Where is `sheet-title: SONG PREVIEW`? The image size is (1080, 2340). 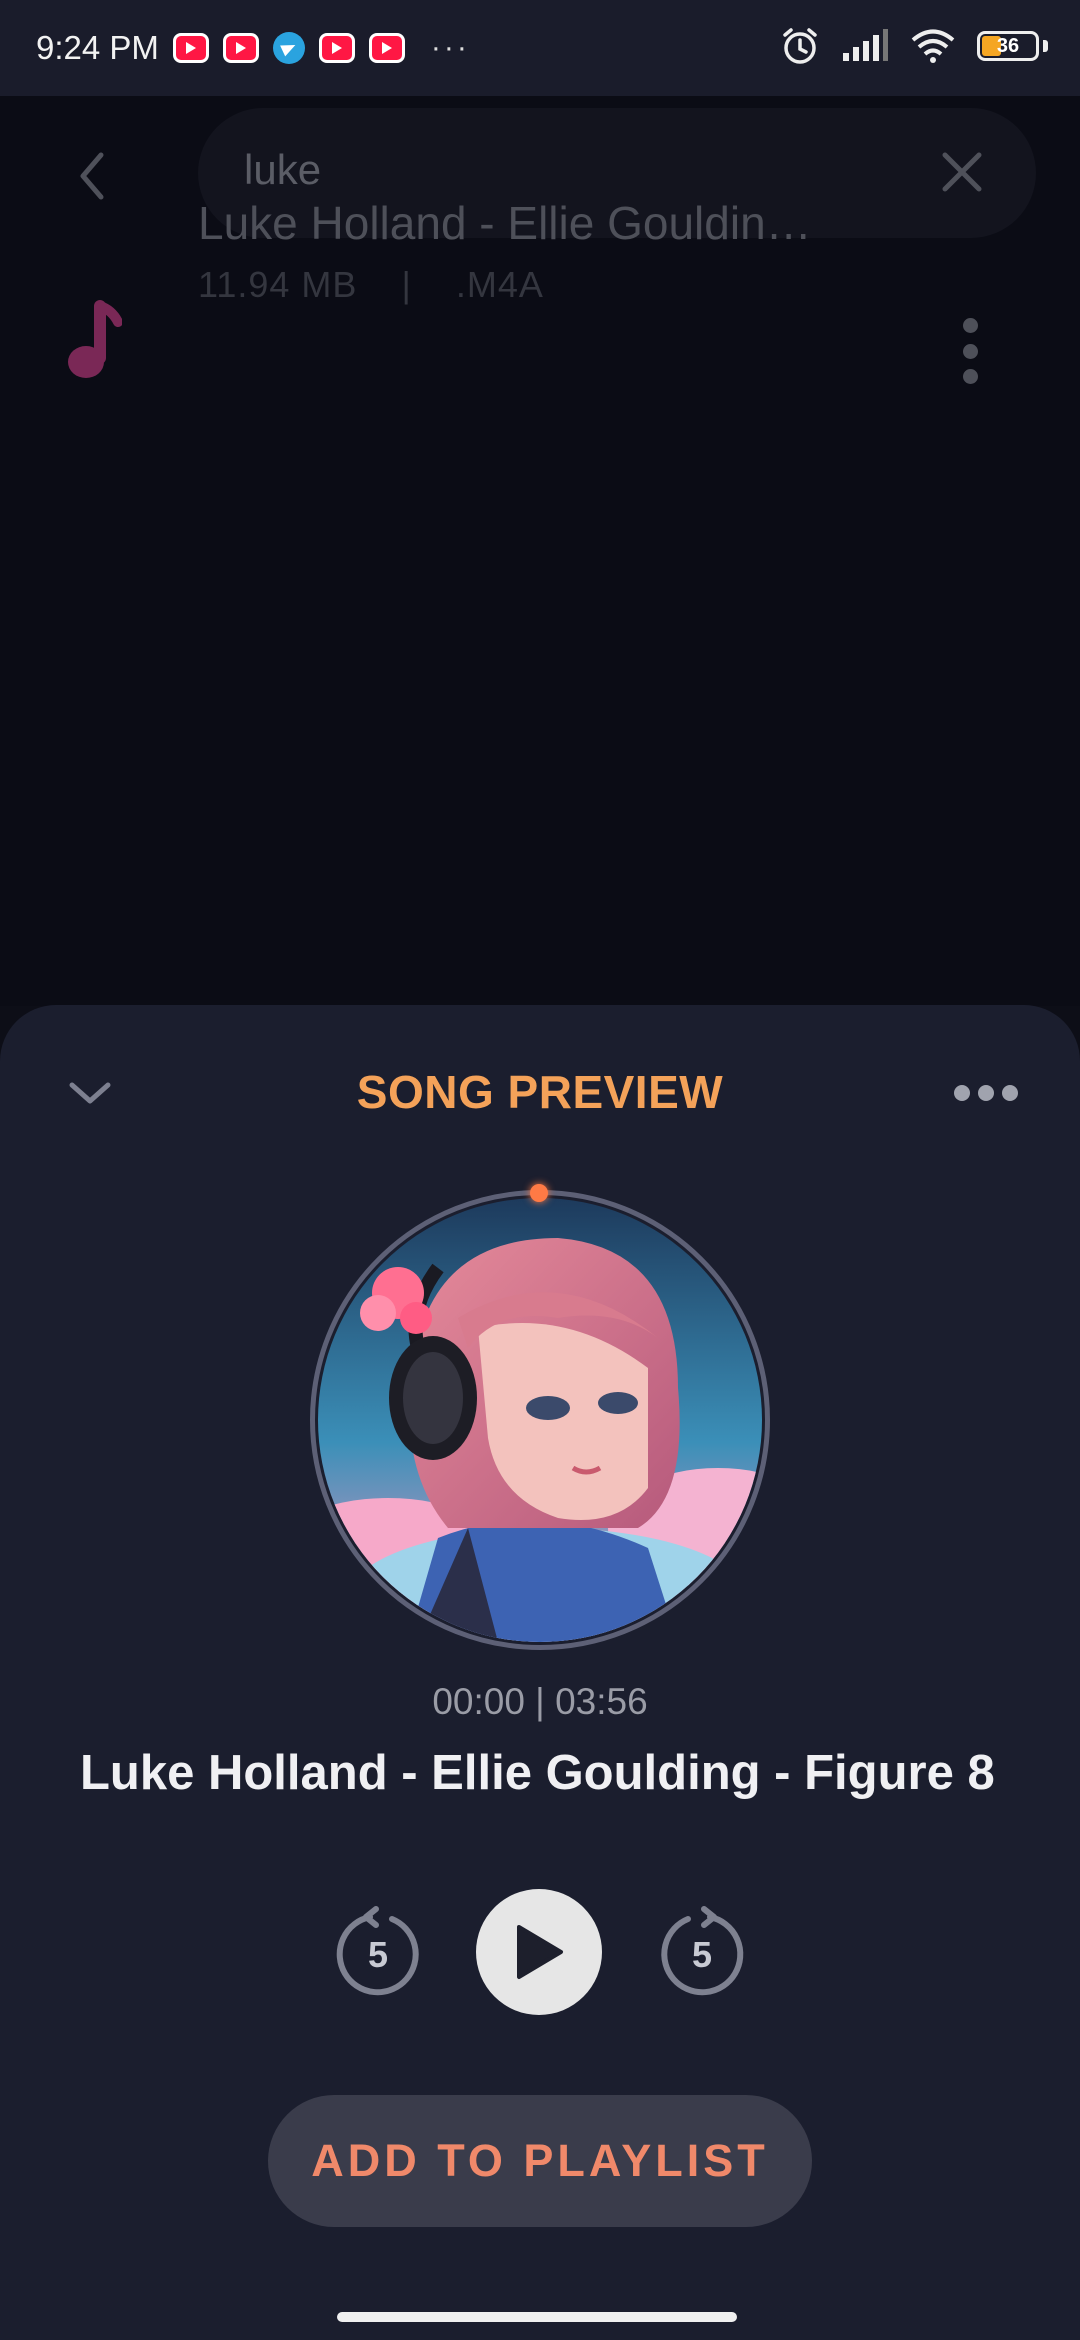
sheet-title: SONG PREVIEW is located at coordinates (540, 1092).